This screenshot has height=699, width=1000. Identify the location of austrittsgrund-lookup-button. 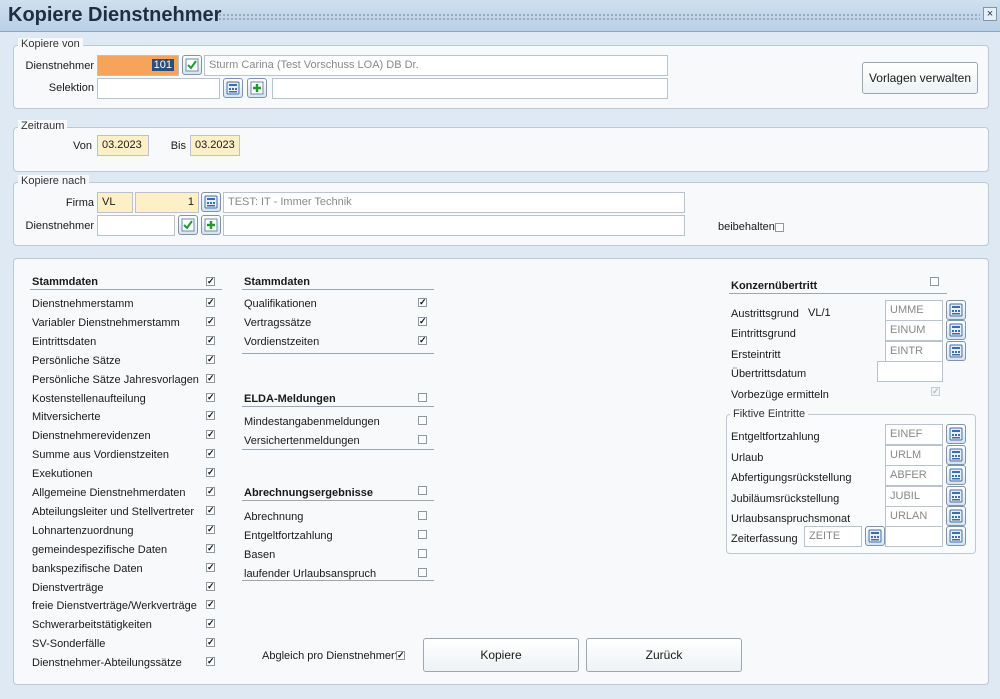
(956, 310).